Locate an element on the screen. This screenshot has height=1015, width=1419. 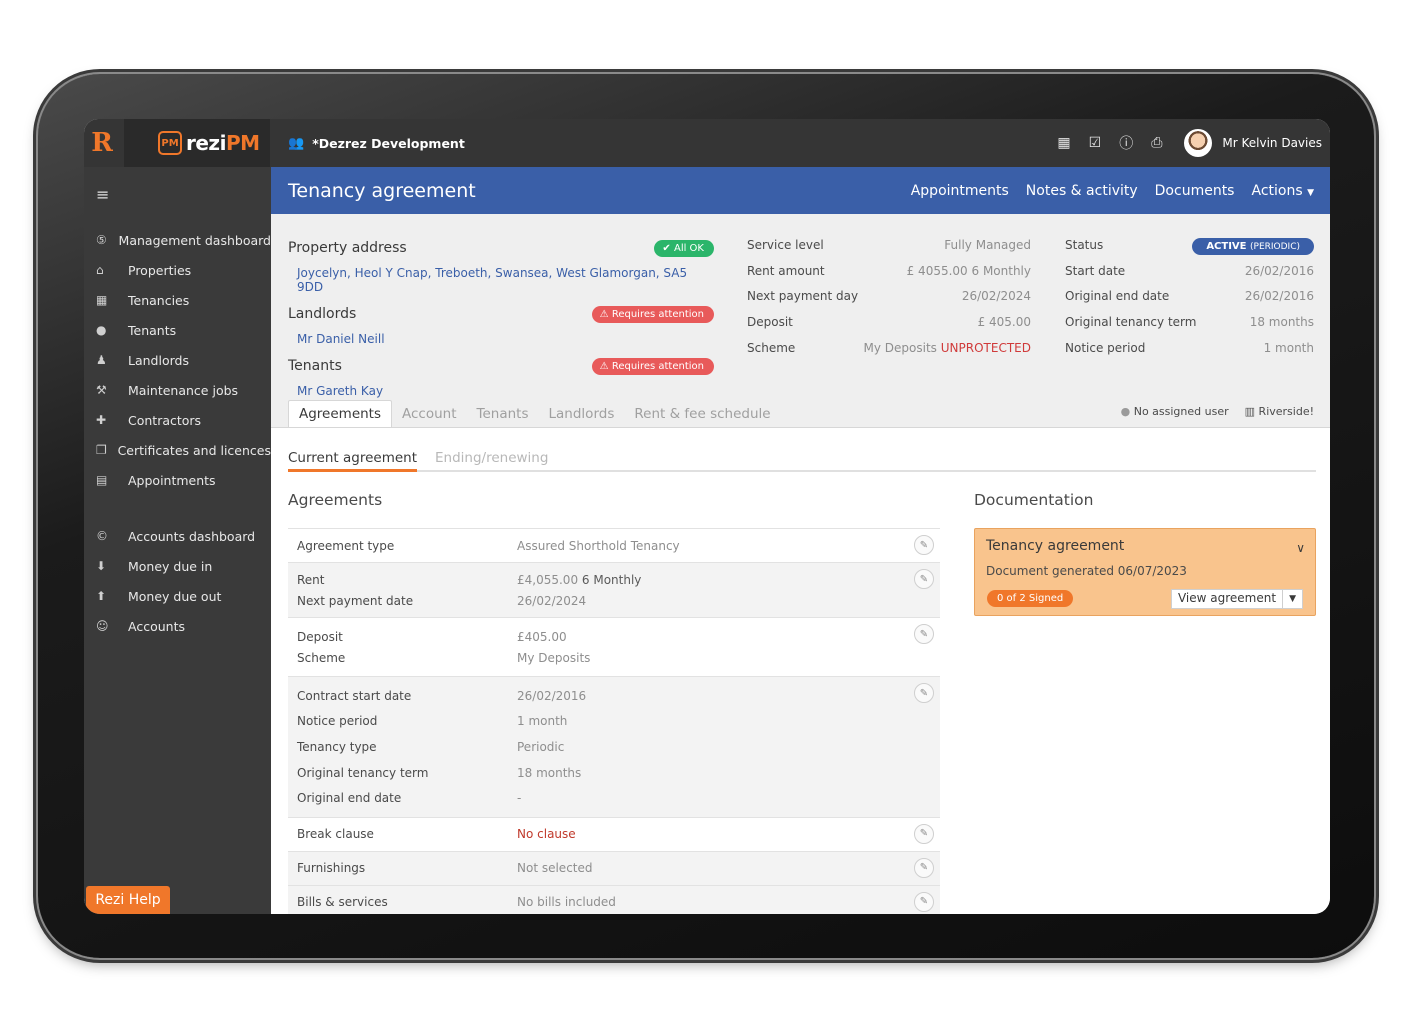
unprotected-status: UNPROTECTED is located at coordinates (985, 347).